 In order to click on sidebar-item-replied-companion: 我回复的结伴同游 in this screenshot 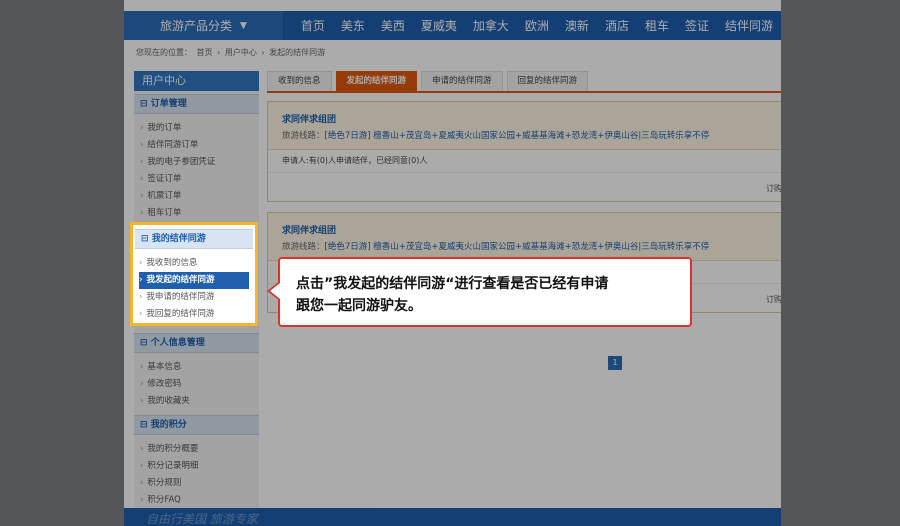, I will do `click(196, 314)`.